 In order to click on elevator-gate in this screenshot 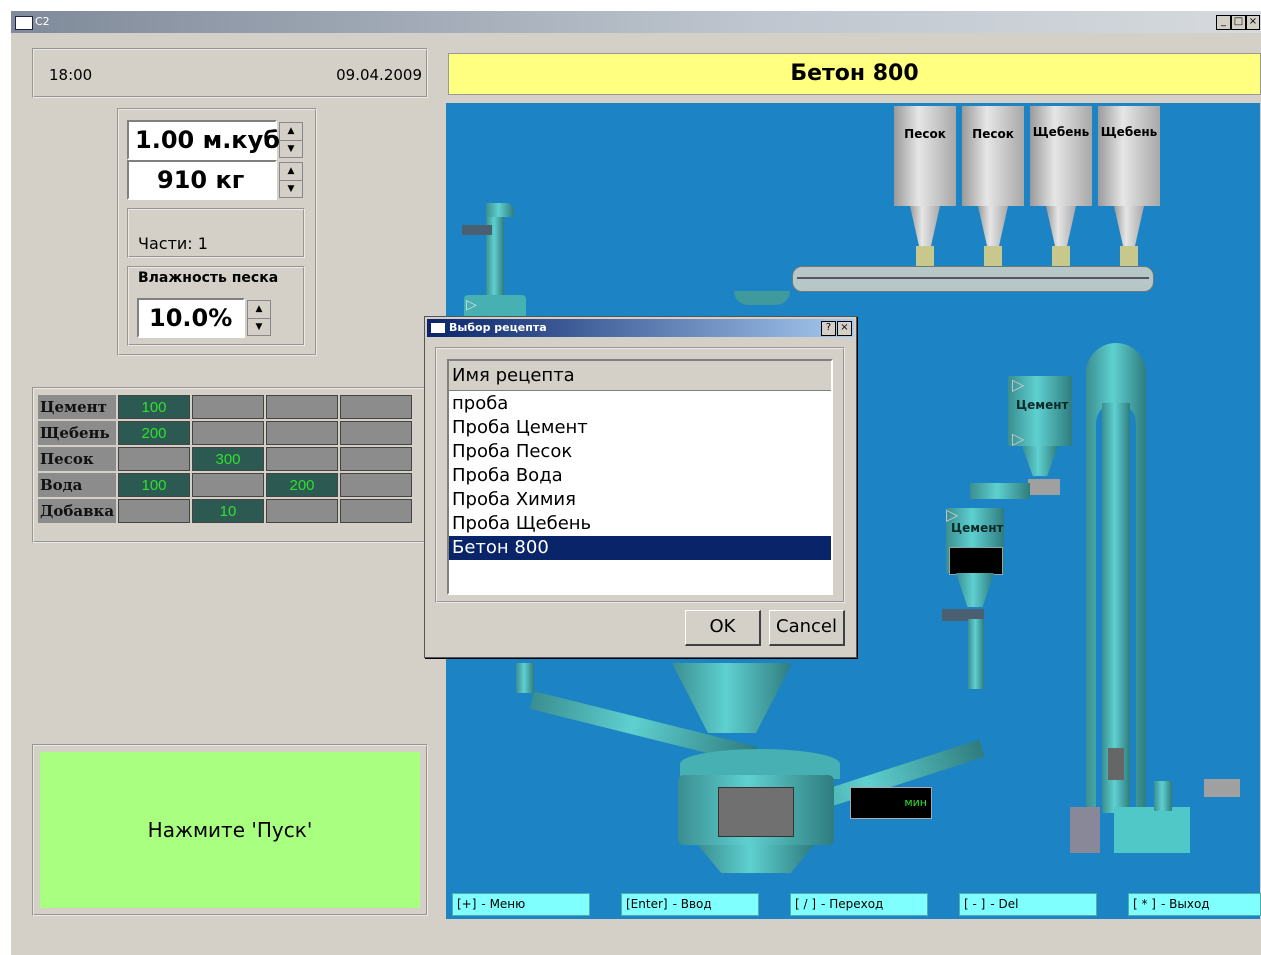, I will do `click(1116, 764)`.